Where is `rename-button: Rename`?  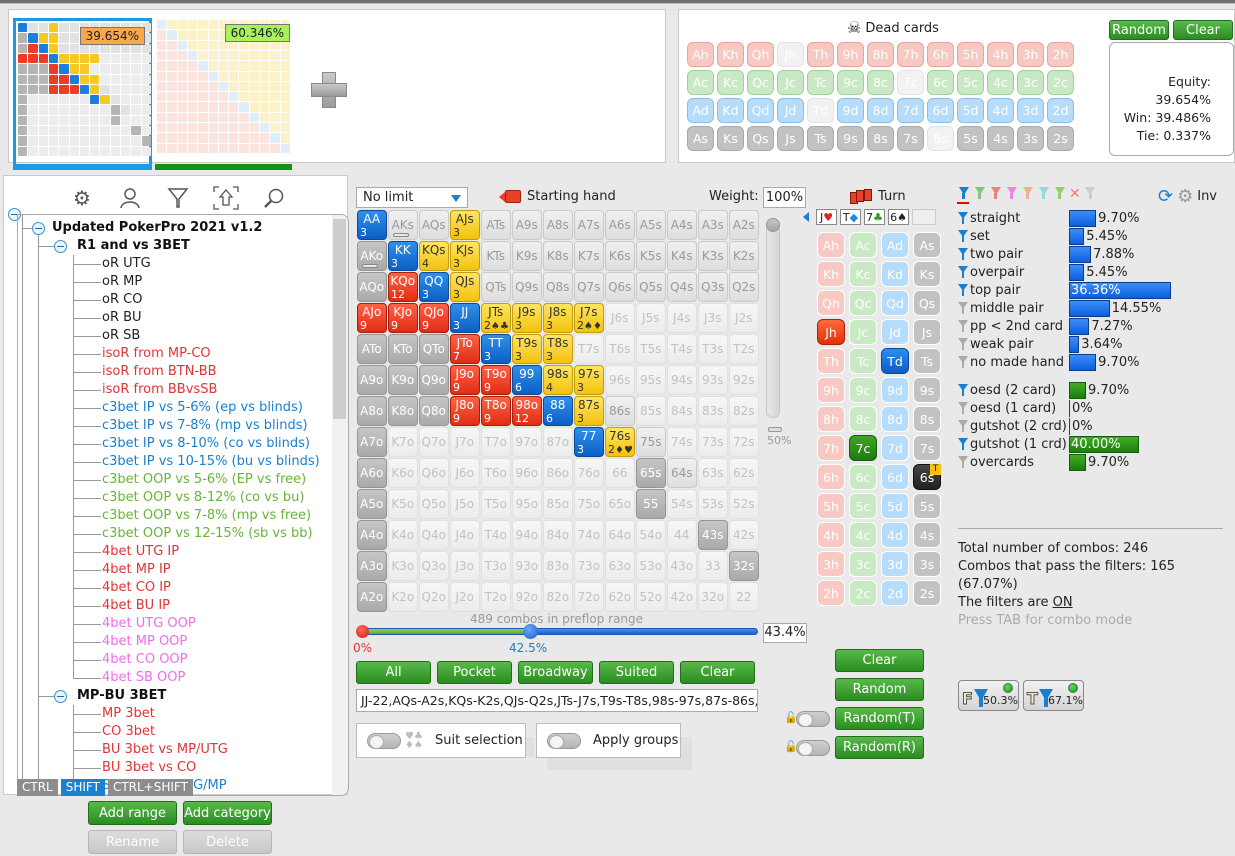
rename-button: Rename is located at coordinates (132, 842).